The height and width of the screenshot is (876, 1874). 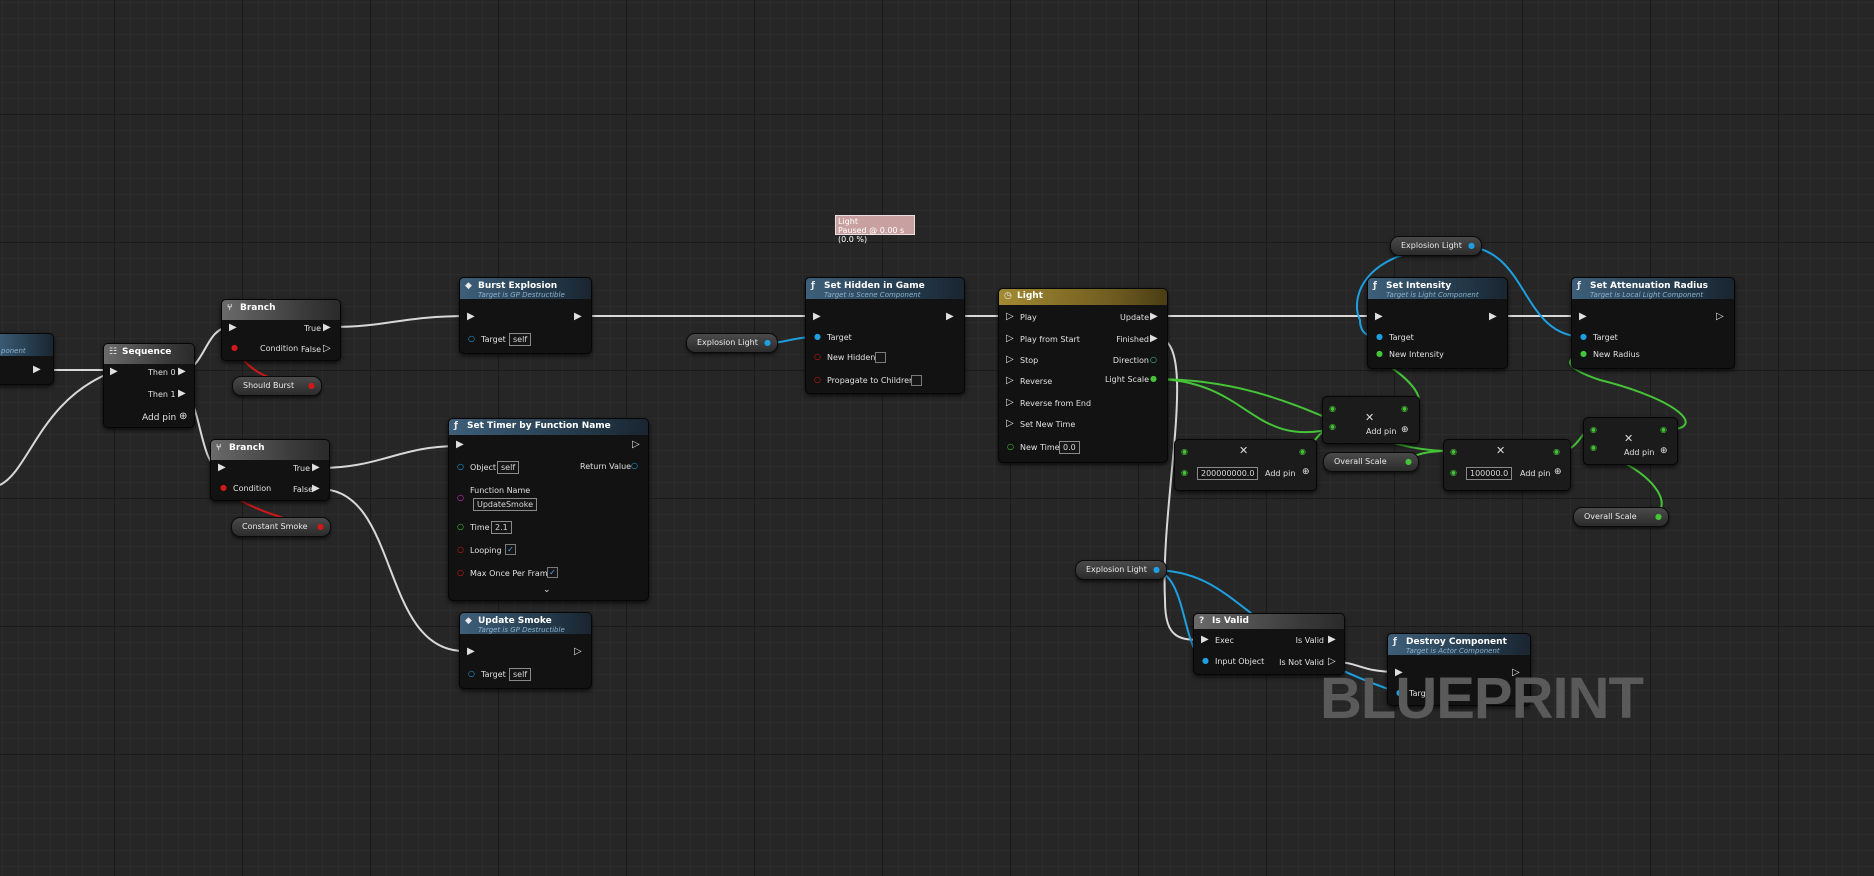 I want to click on max-once-checkbox: ✓, so click(x=552, y=572).